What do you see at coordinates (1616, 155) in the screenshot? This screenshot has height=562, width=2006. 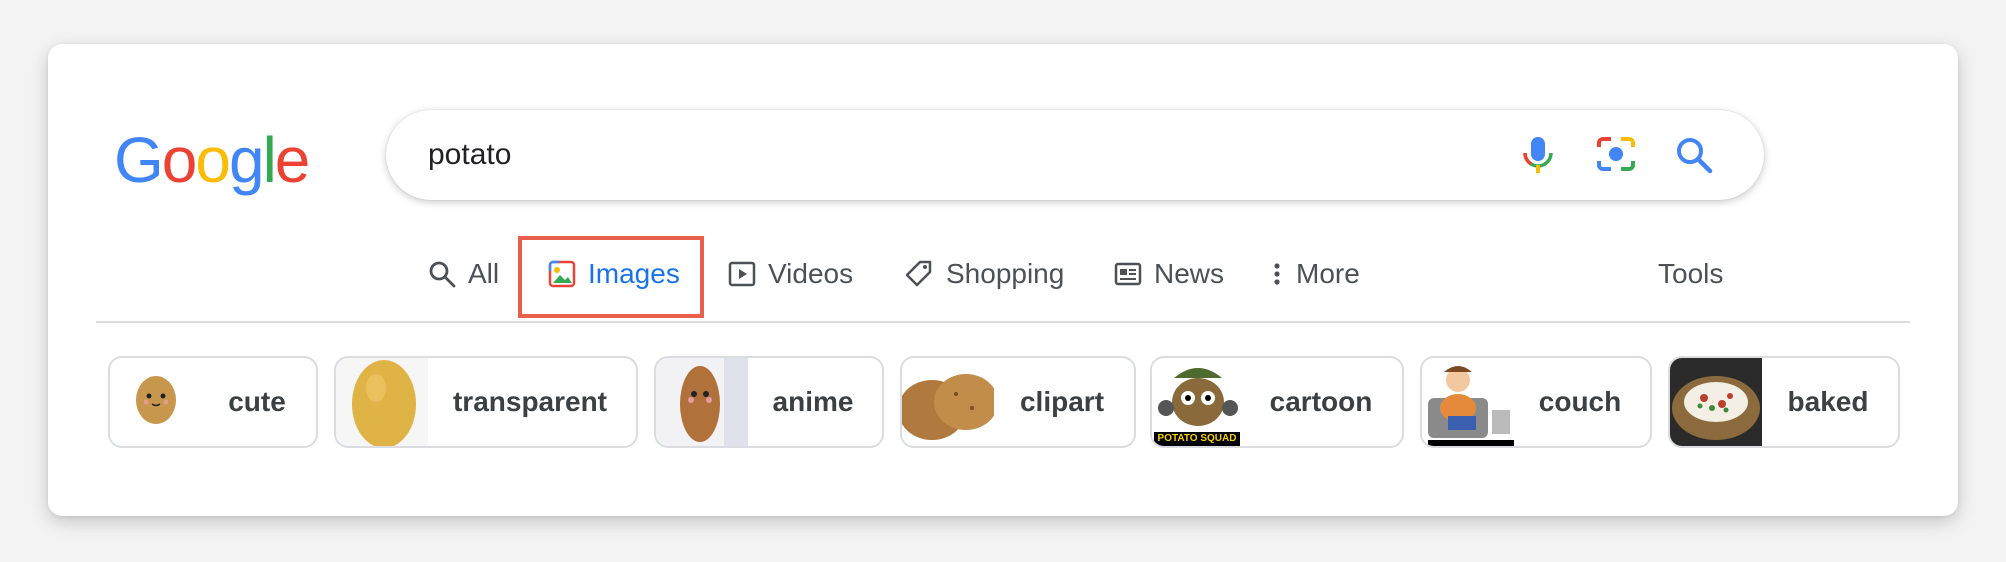 I see `camera-lens-icon` at bounding box center [1616, 155].